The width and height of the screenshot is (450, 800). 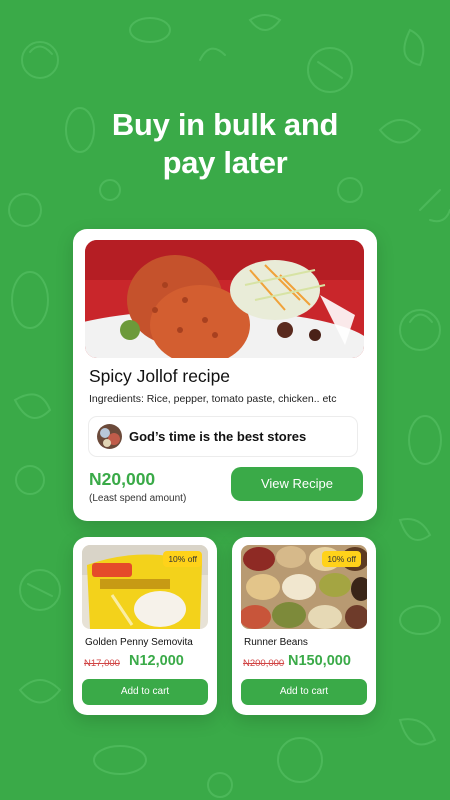 I want to click on headline-line-1: Buy in bulk and, so click(x=225, y=124).